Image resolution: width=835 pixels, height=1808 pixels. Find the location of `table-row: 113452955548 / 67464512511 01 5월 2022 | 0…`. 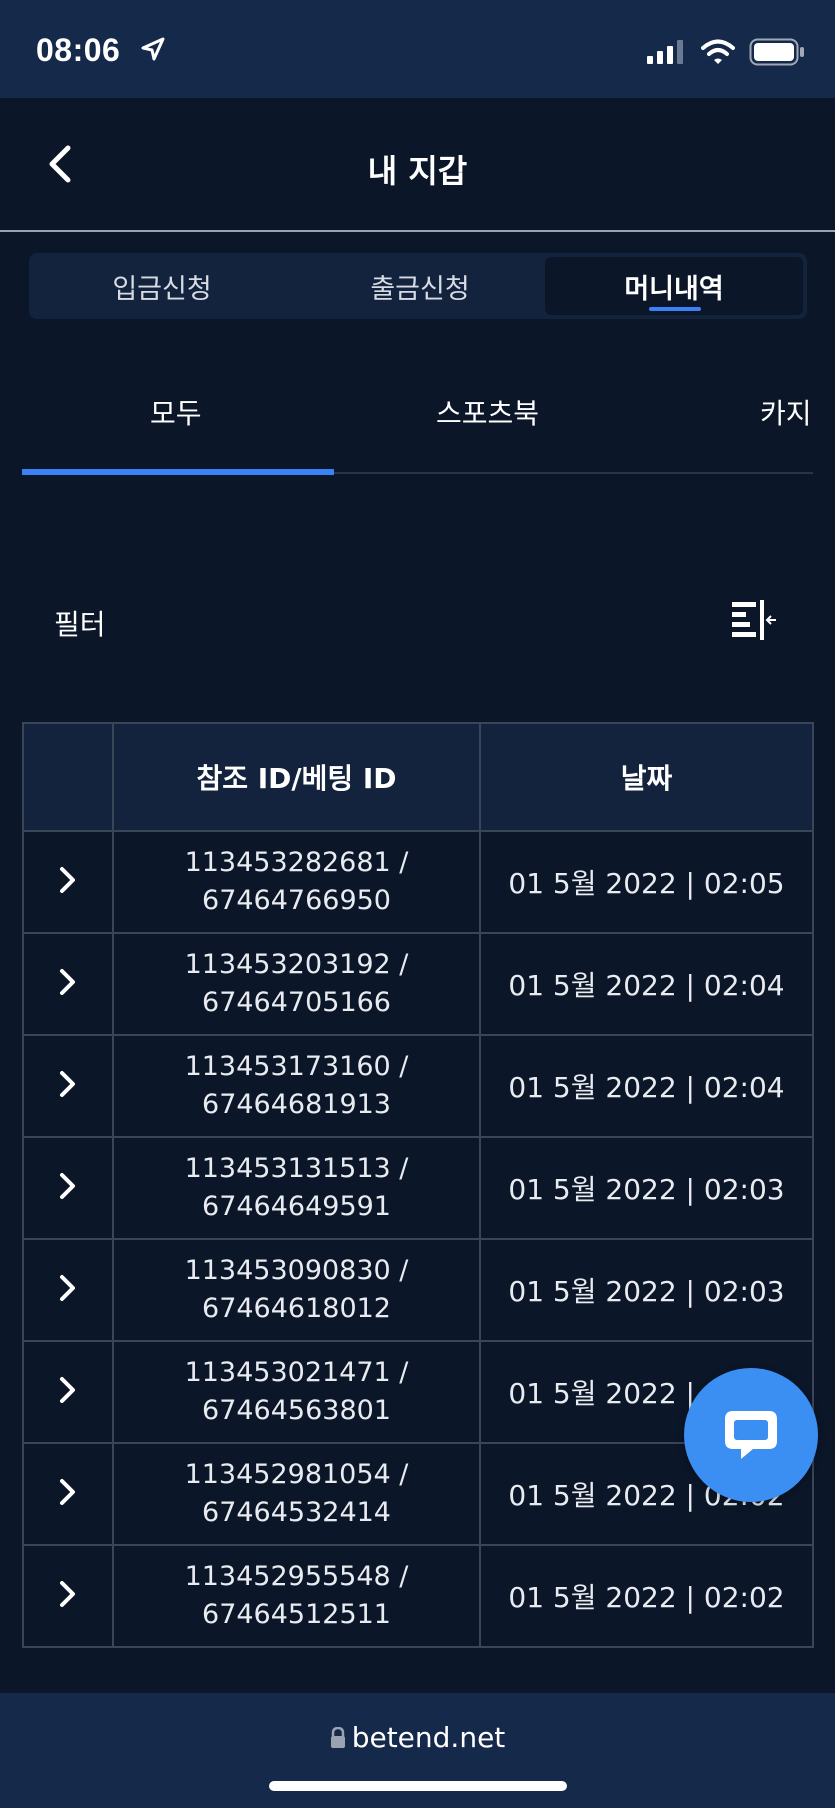

table-row: 113452955548 / 67464512511 01 5월 2022 | 0… is located at coordinates (418, 1596).